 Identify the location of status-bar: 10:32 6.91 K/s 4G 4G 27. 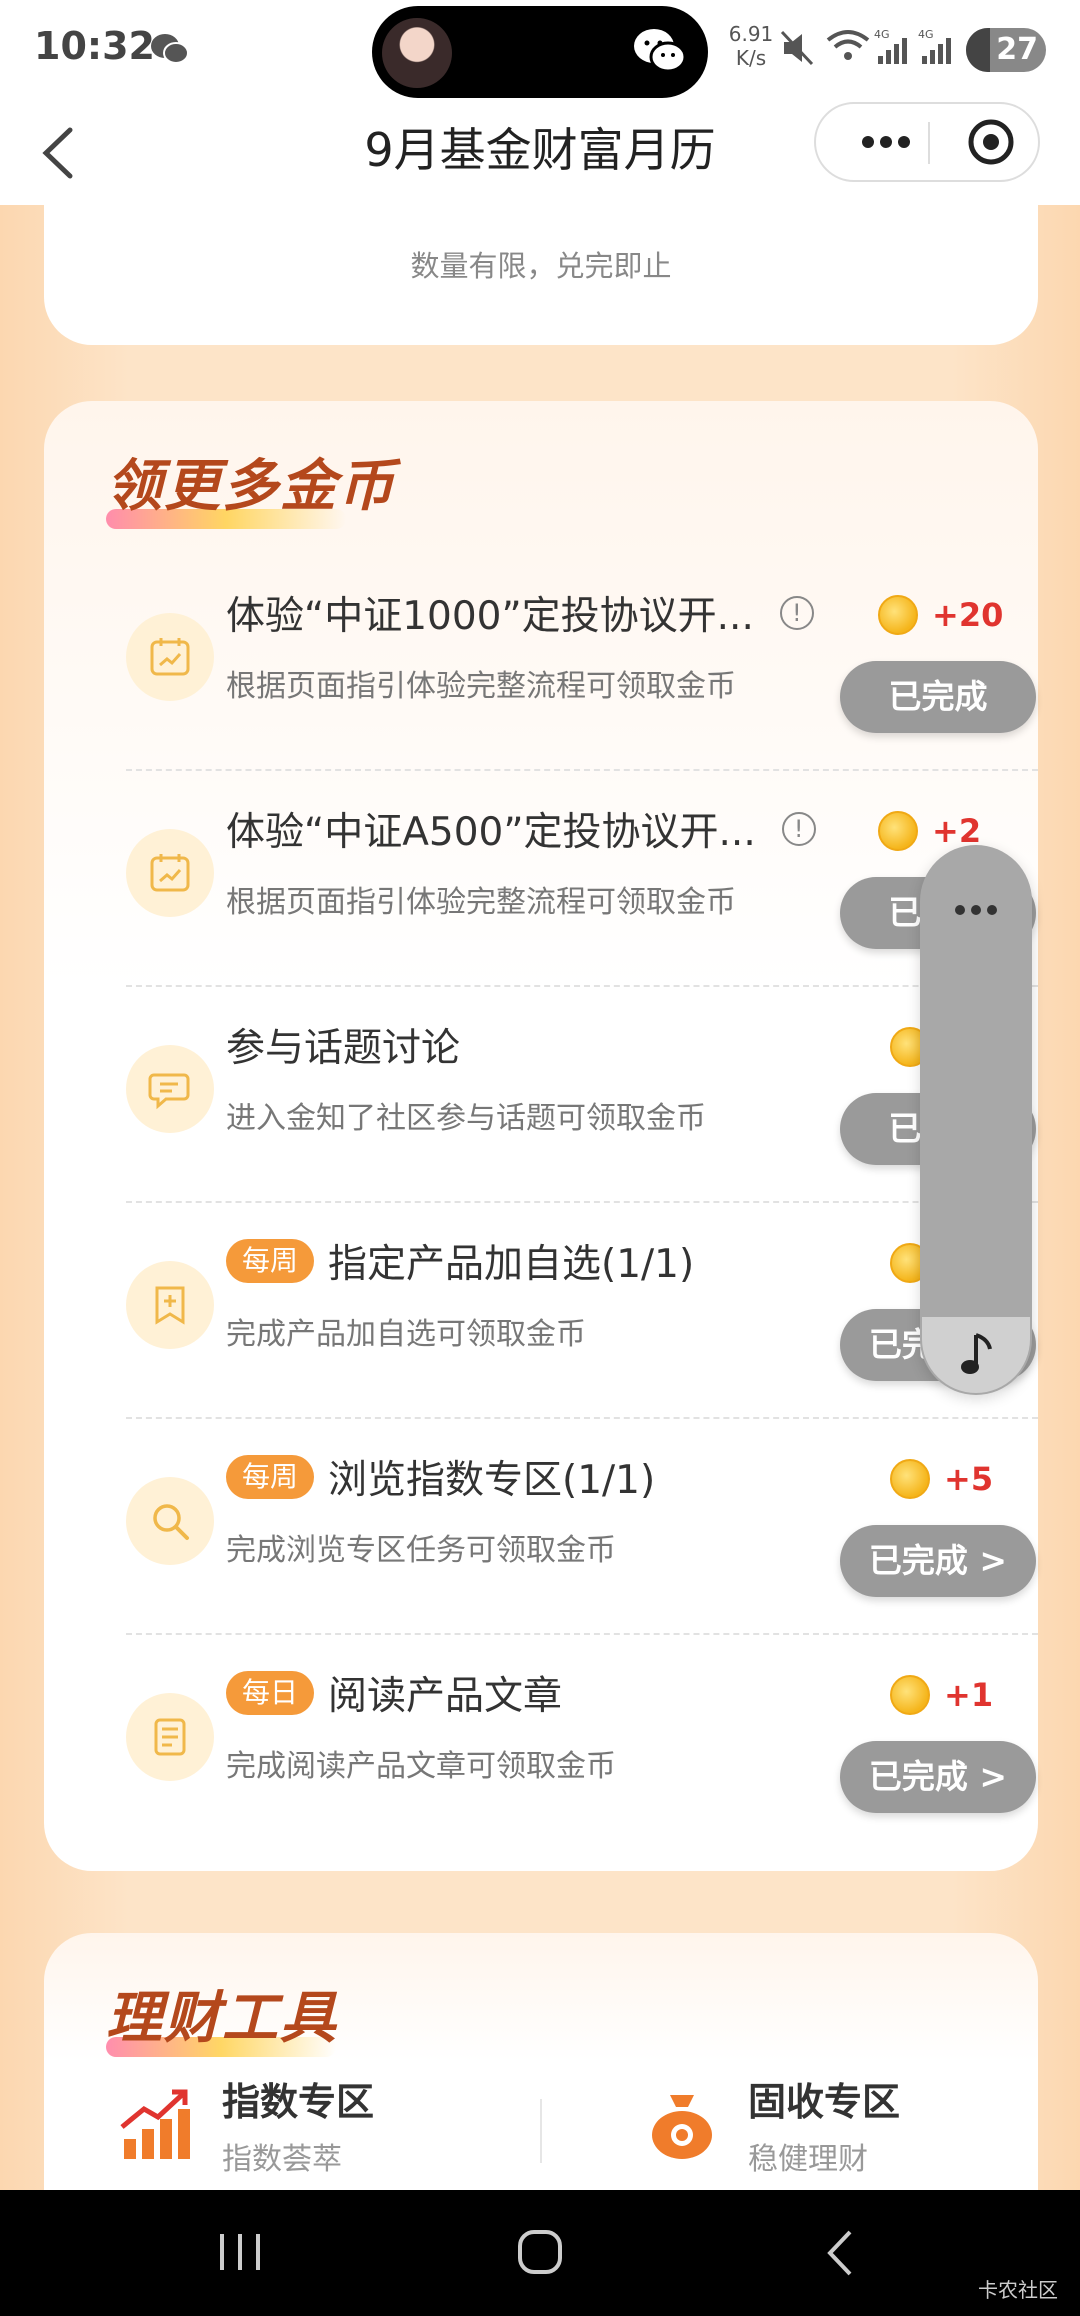
(540, 50).